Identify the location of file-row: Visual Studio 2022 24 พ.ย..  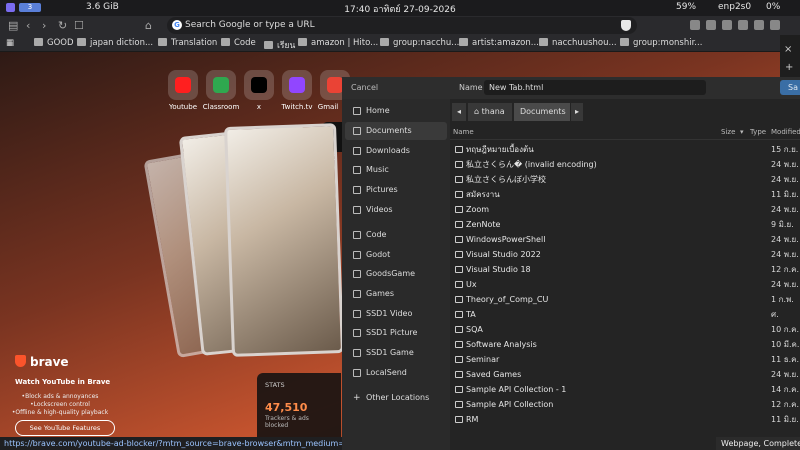
(625, 254).